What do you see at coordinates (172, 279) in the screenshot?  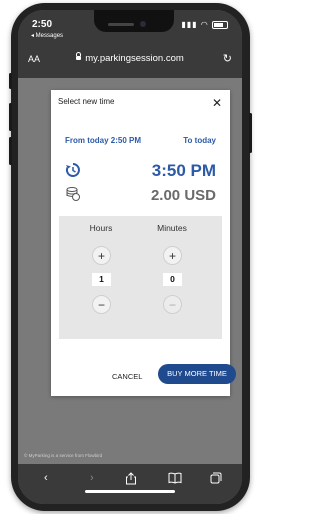 I see `minutes-value: 0` at bounding box center [172, 279].